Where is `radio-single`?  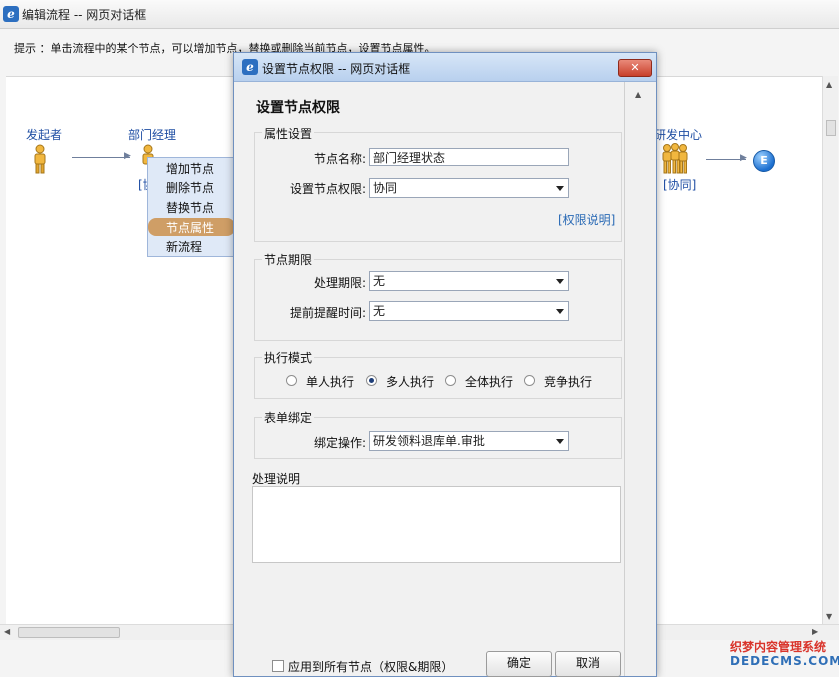
radio-single is located at coordinates (291, 380).